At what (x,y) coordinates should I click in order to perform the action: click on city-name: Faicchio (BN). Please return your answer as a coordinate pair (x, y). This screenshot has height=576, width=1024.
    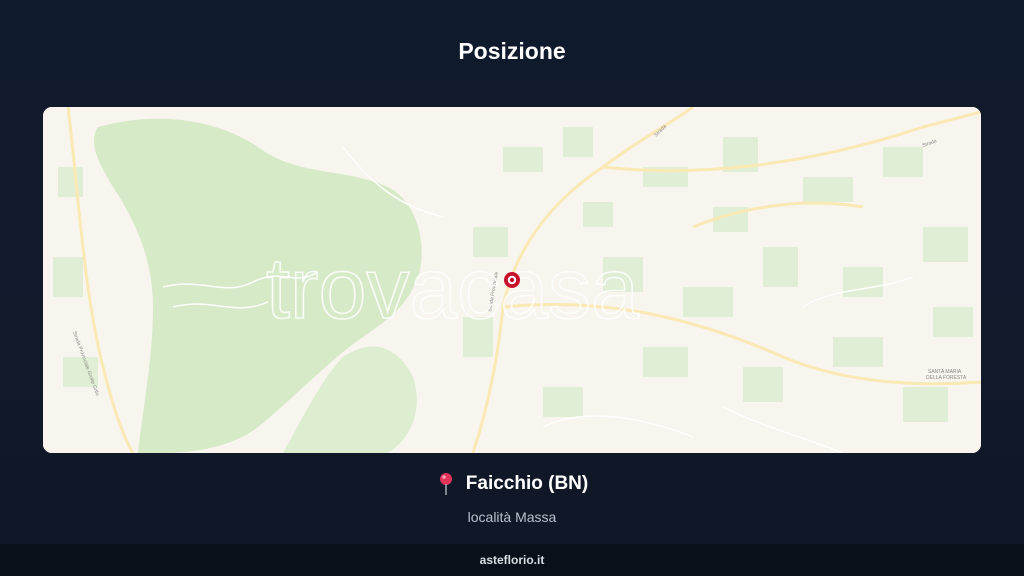
    Looking at the image, I should click on (527, 483).